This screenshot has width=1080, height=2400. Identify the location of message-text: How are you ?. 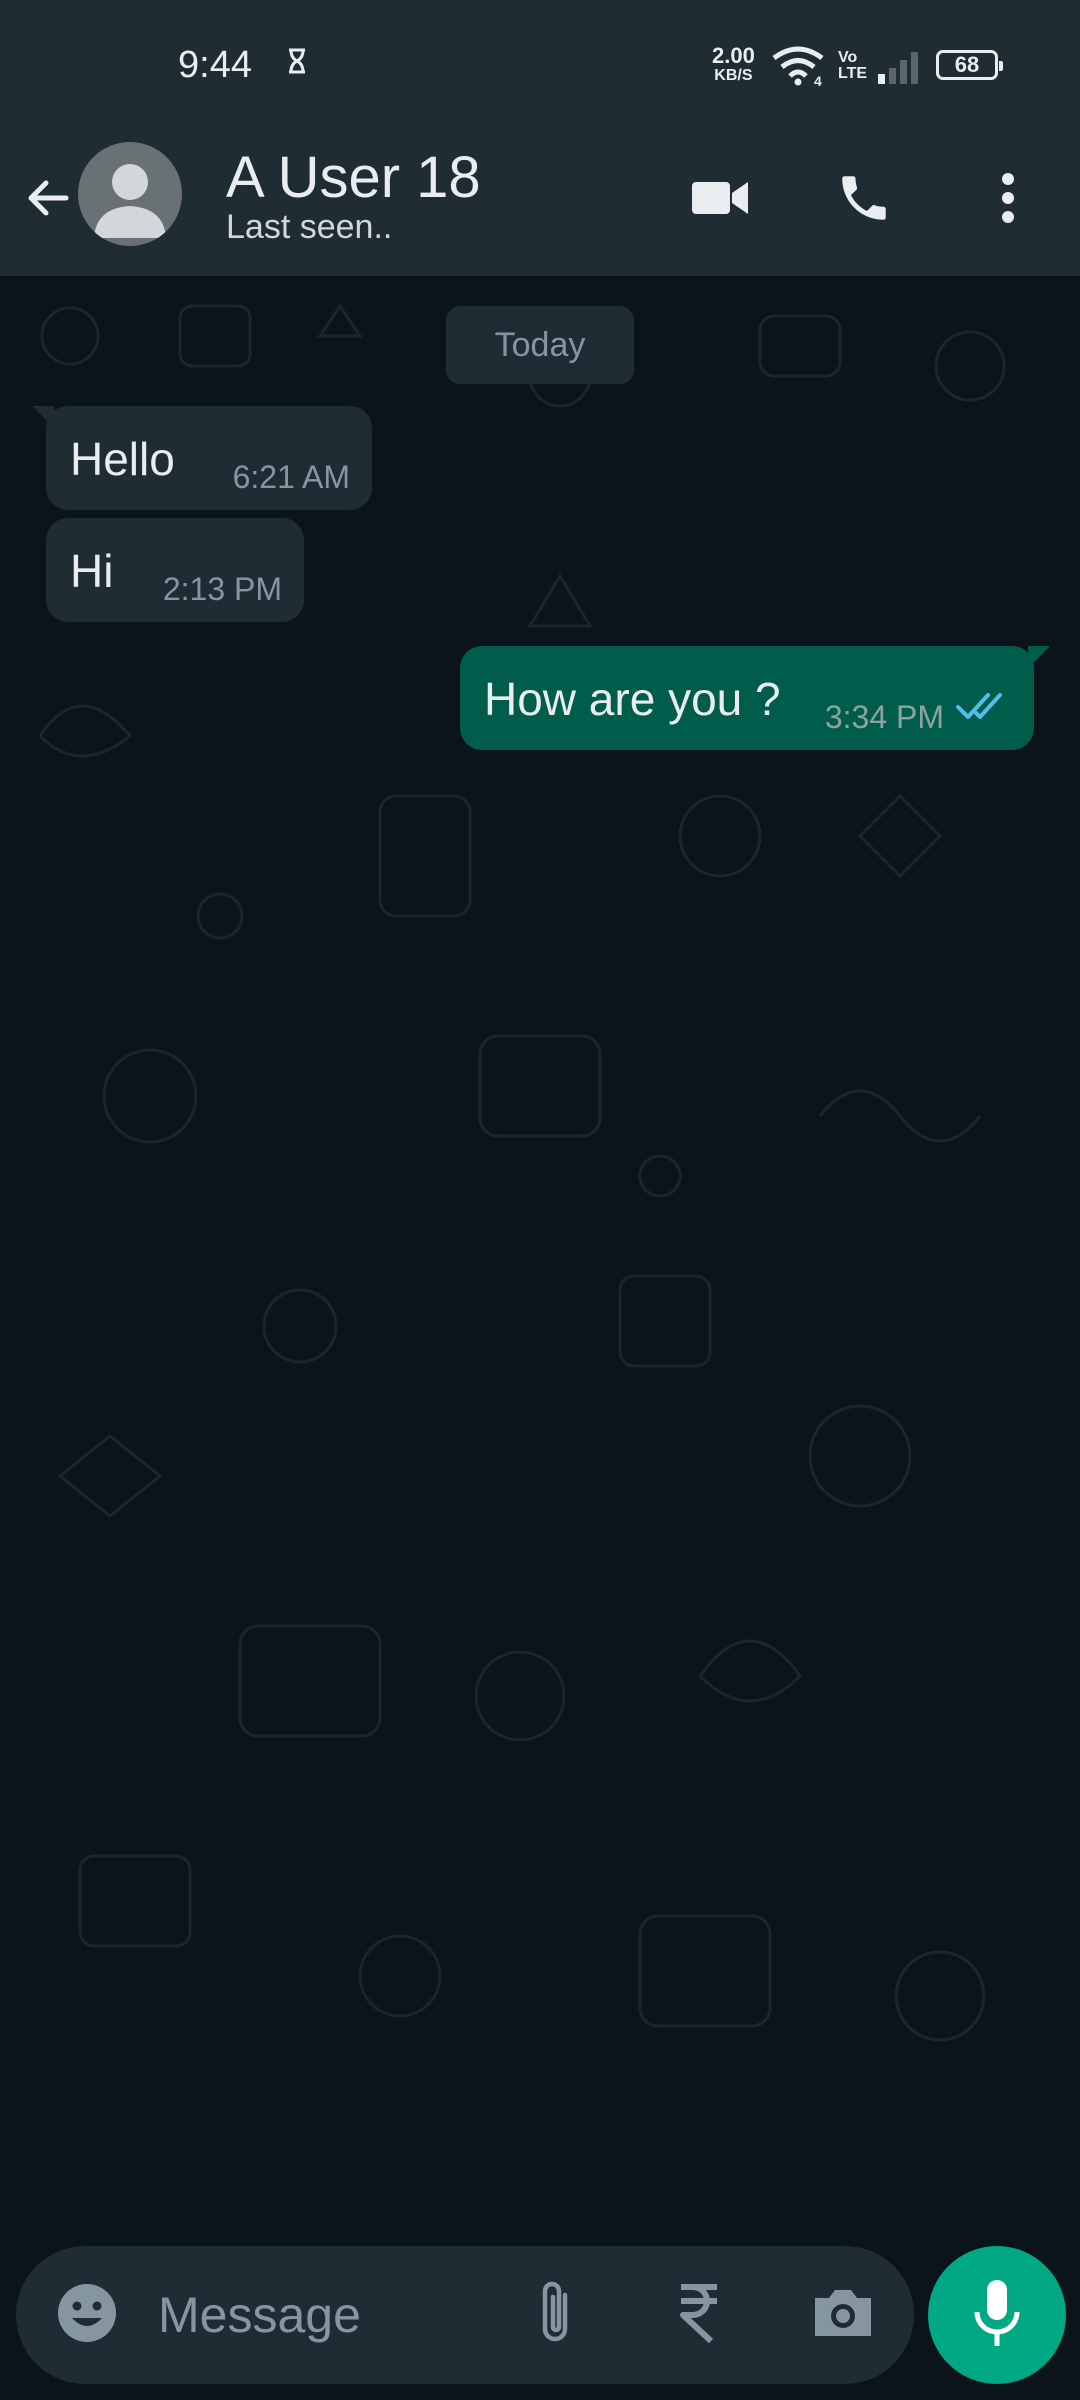
(632, 699).